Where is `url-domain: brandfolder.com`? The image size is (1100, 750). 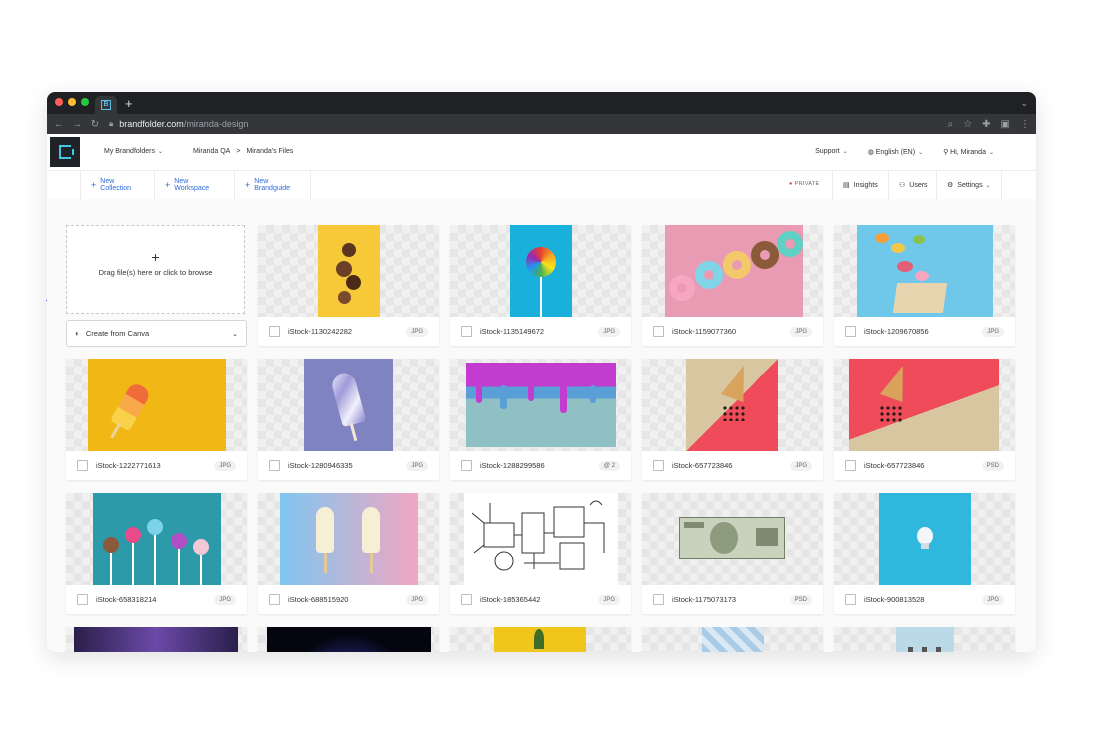
url-domain: brandfolder.com is located at coordinates (151, 124).